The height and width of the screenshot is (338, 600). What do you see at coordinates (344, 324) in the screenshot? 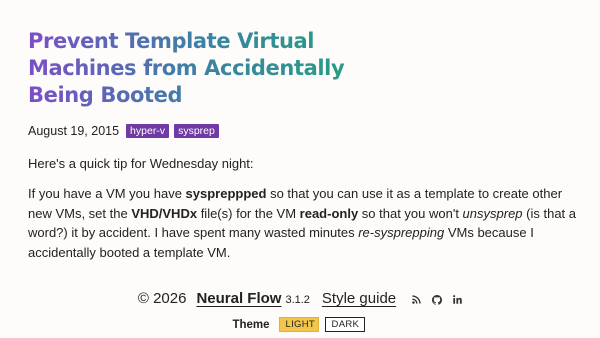
I see `theme-dark-button: DARK` at bounding box center [344, 324].